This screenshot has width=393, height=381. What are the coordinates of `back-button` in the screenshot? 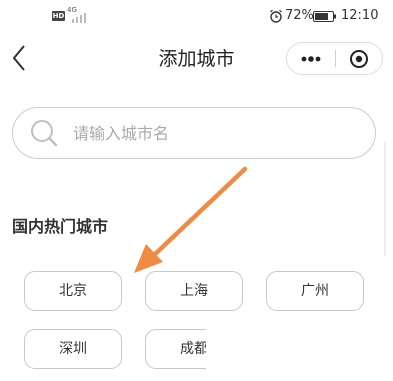 It's located at (21, 58).